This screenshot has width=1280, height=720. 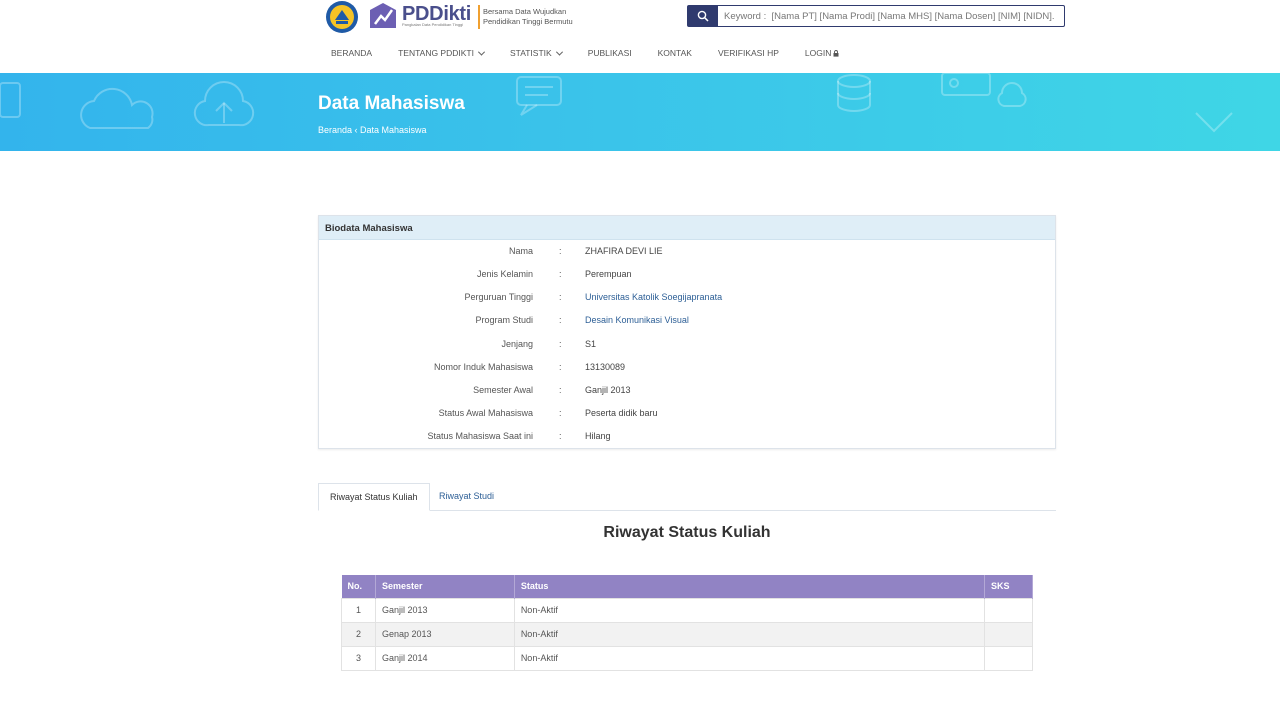 I want to click on banner-decoration-icon, so click(x=616, y=103).